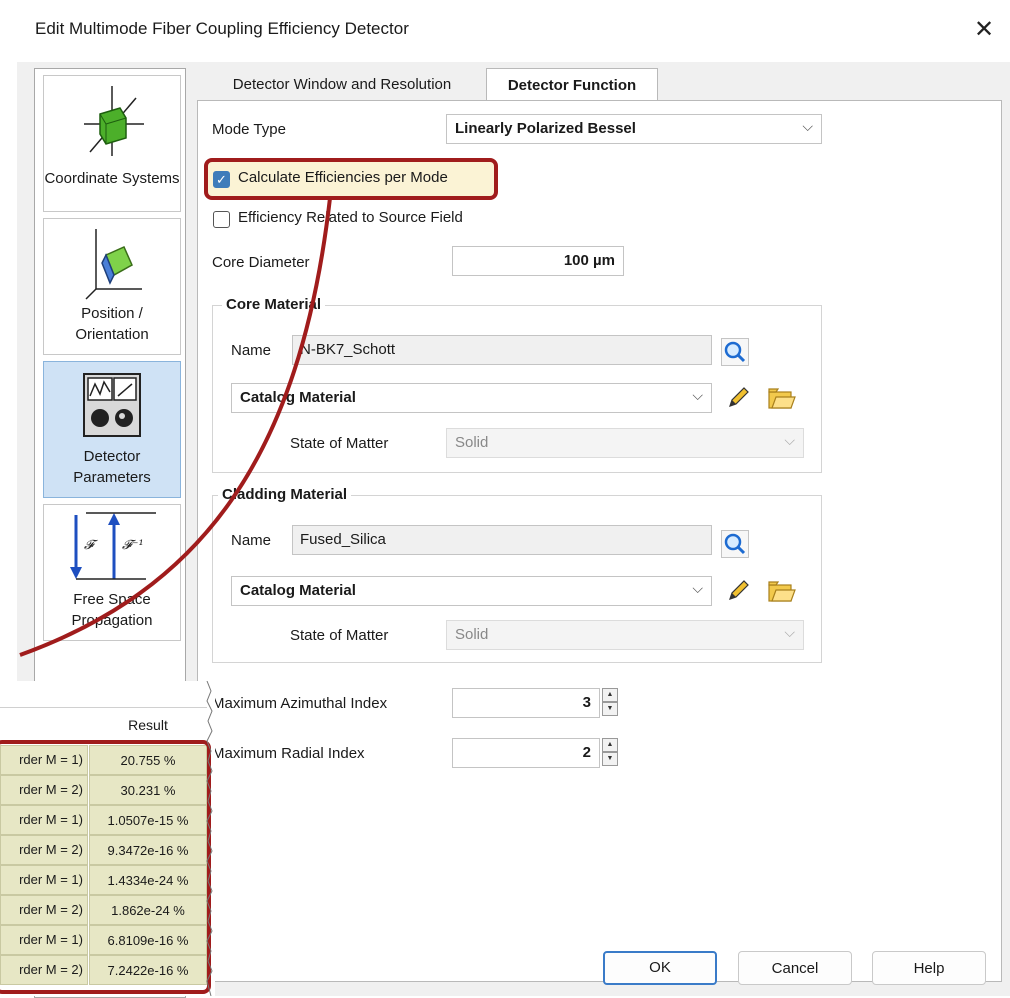 This screenshot has width=1010, height=998. I want to click on nav-label: Position / Orientation, so click(112, 324).